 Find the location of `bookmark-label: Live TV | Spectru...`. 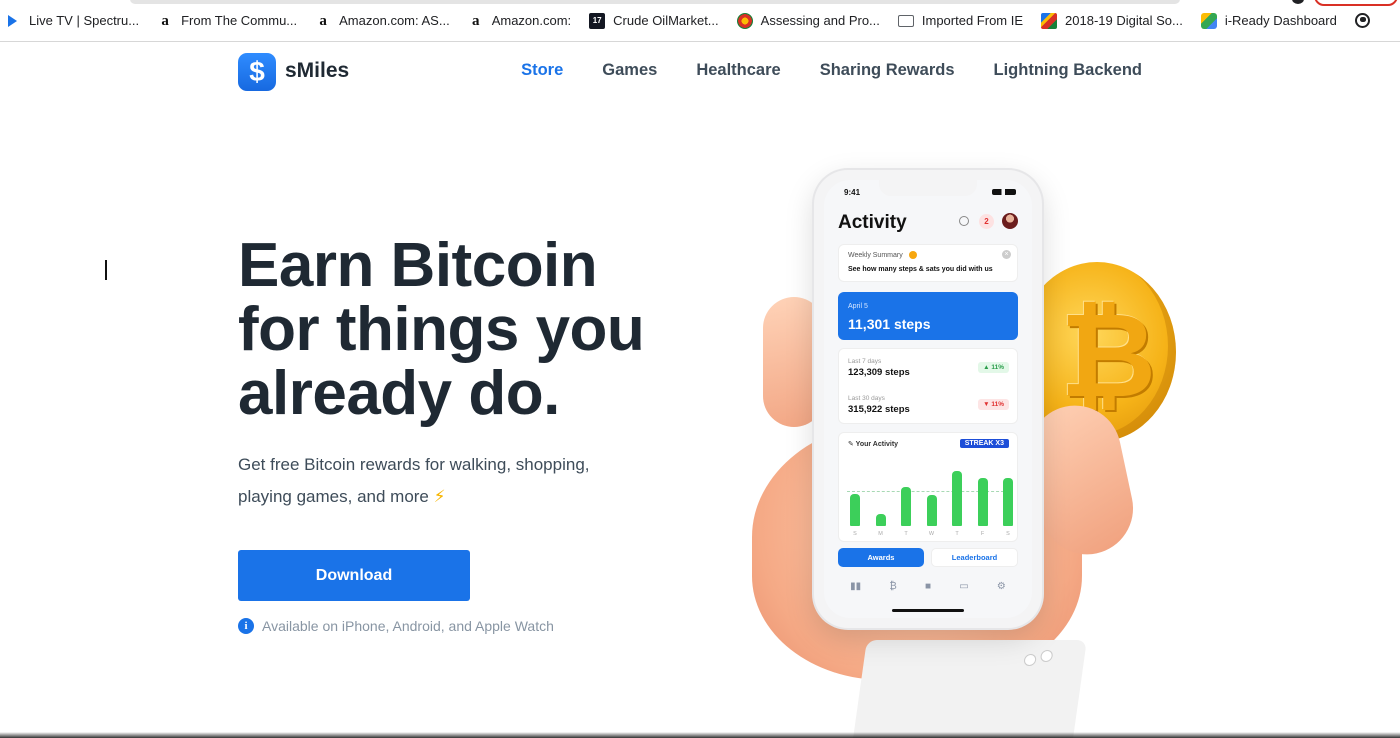

bookmark-label: Live TV | Spectru... is located at coordinates (84, 20).